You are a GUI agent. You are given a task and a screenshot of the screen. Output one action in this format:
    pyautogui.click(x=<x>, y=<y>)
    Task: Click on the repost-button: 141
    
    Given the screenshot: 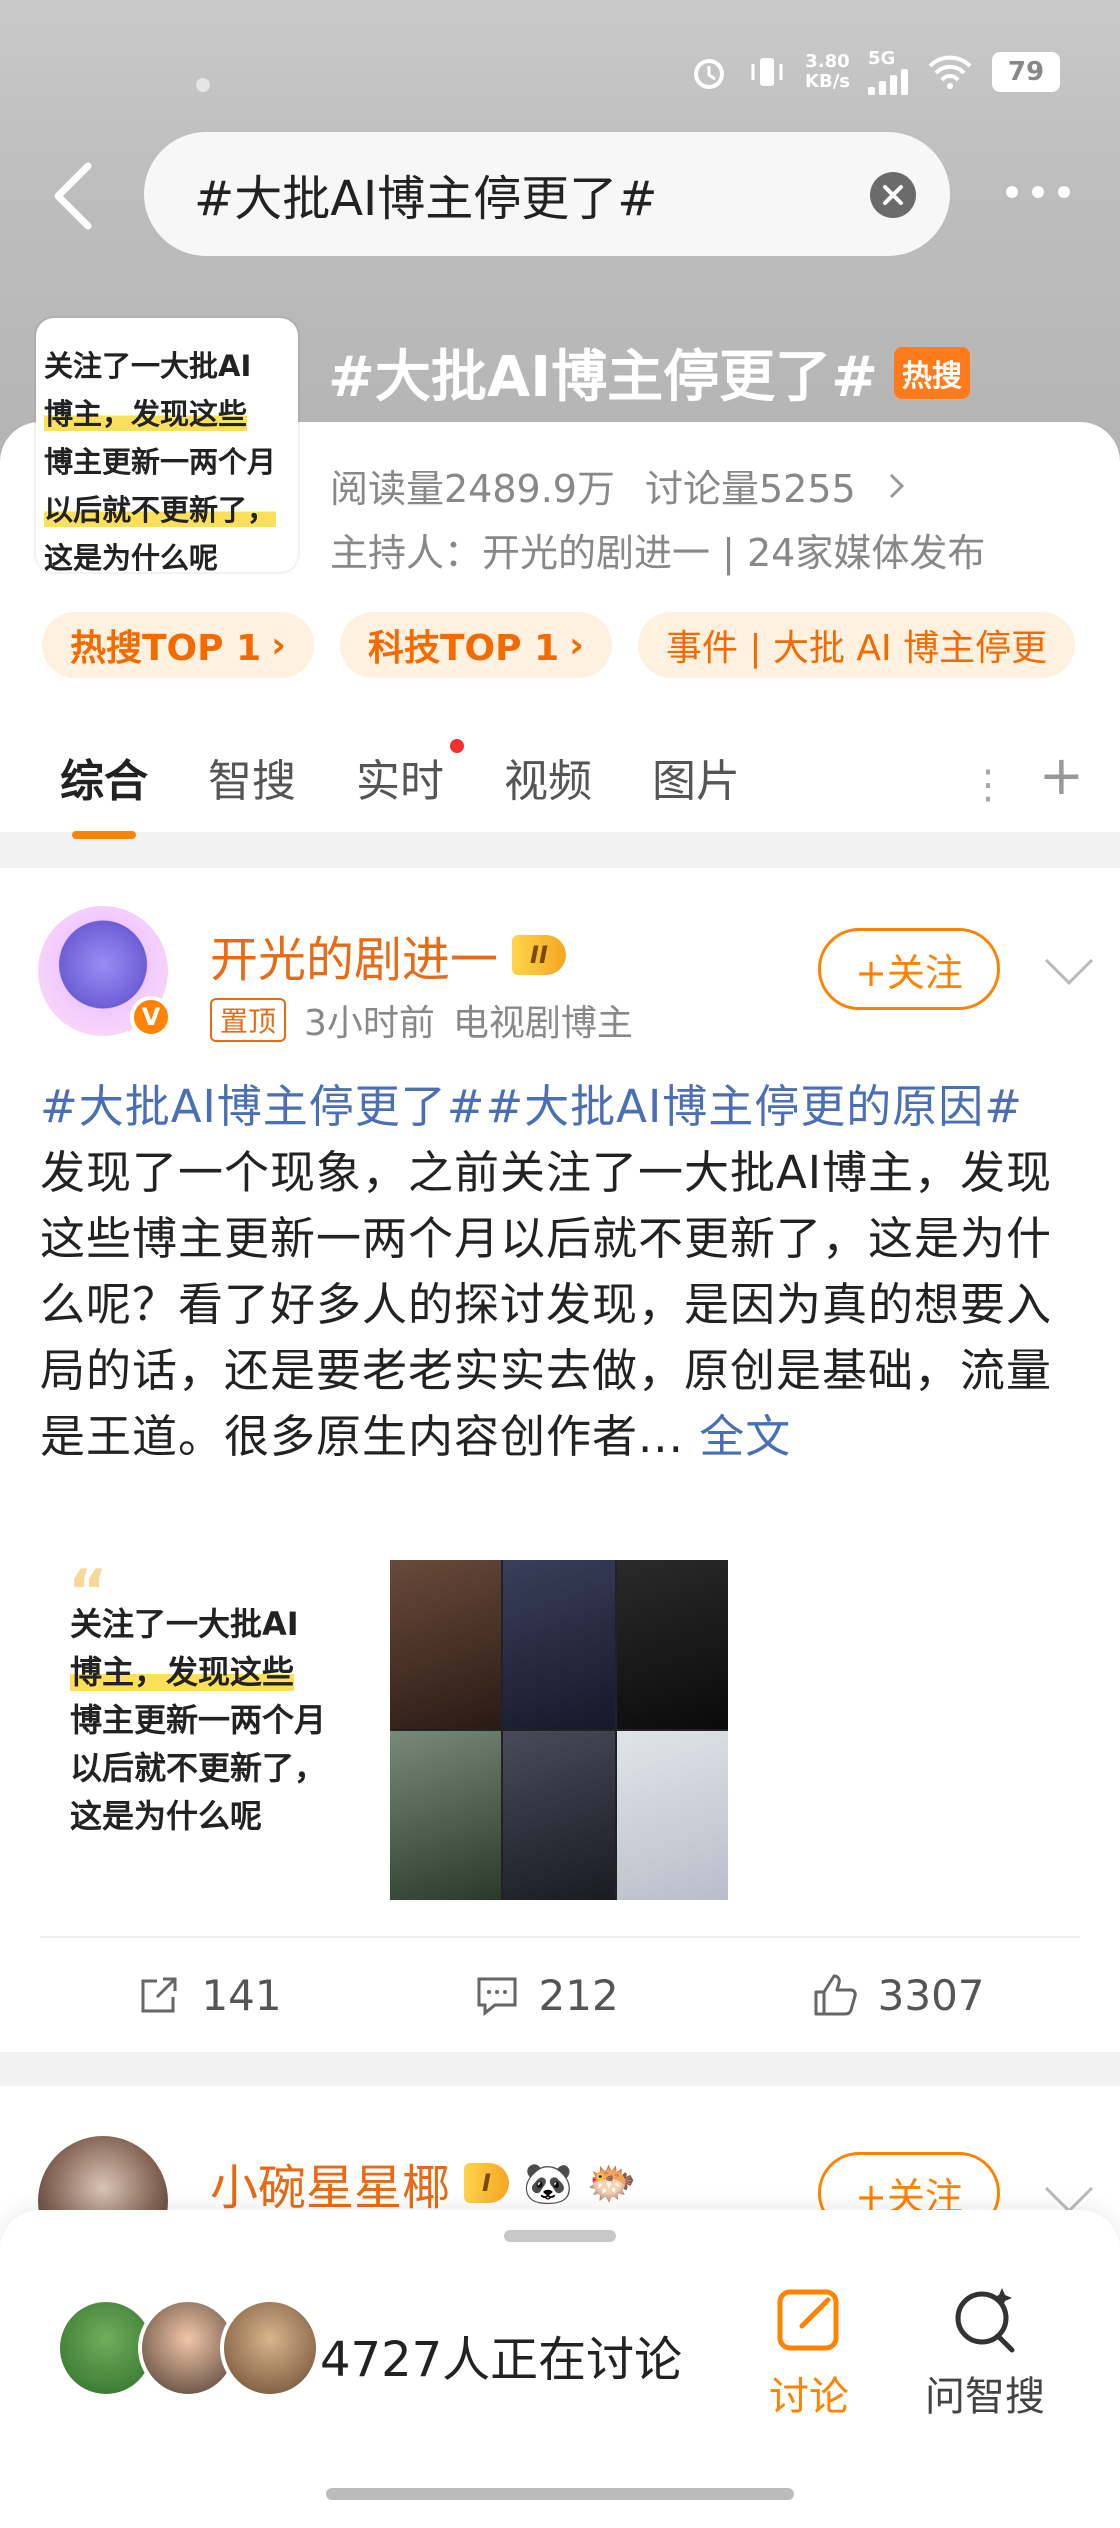 What is the action you would take?
    pyautogui.click(x=208, y=1995)
    